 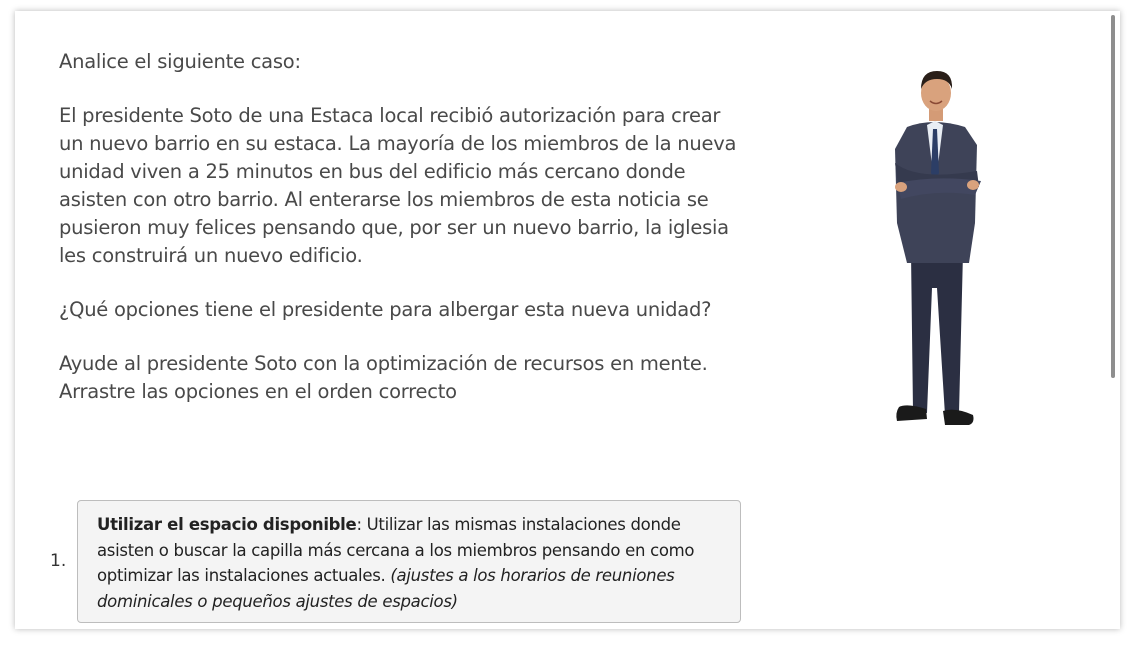 I want to click on businessman-icon, so click(x=938, y=248).